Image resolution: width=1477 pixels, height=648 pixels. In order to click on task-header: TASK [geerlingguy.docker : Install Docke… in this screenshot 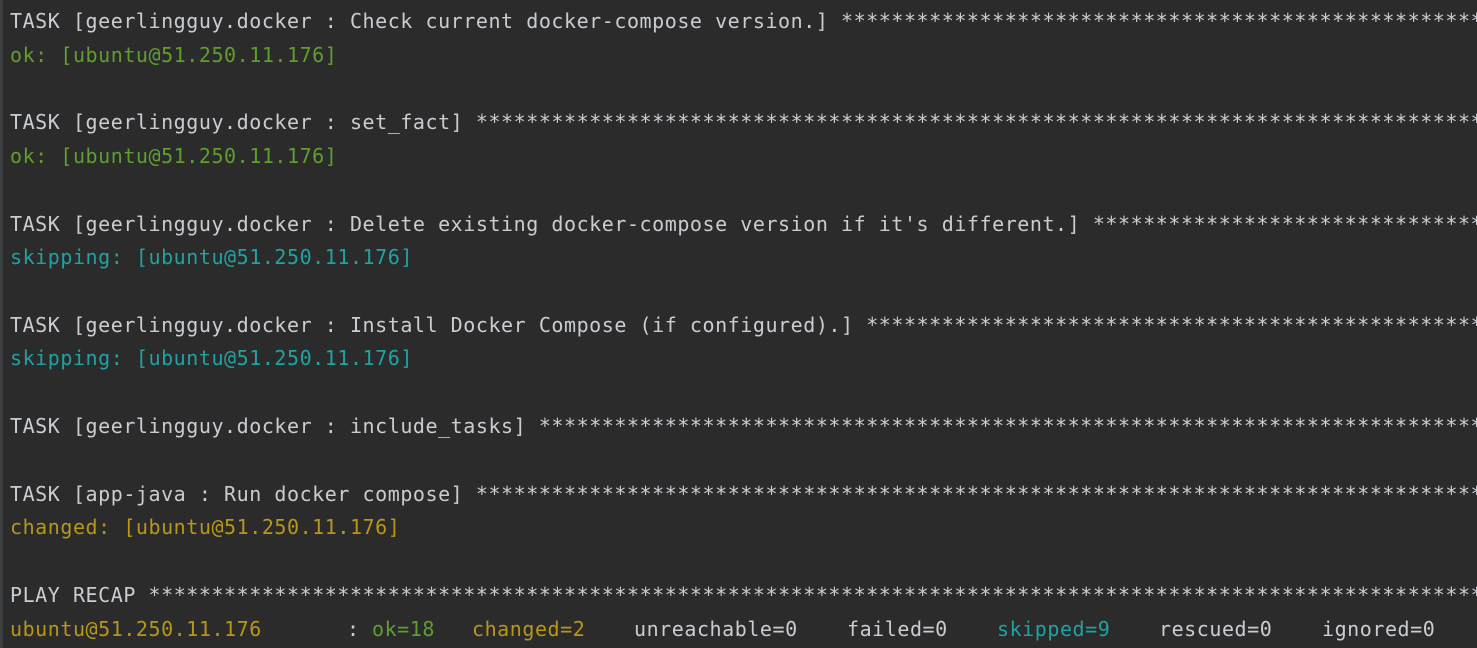, I will do `click(743, 325)`.